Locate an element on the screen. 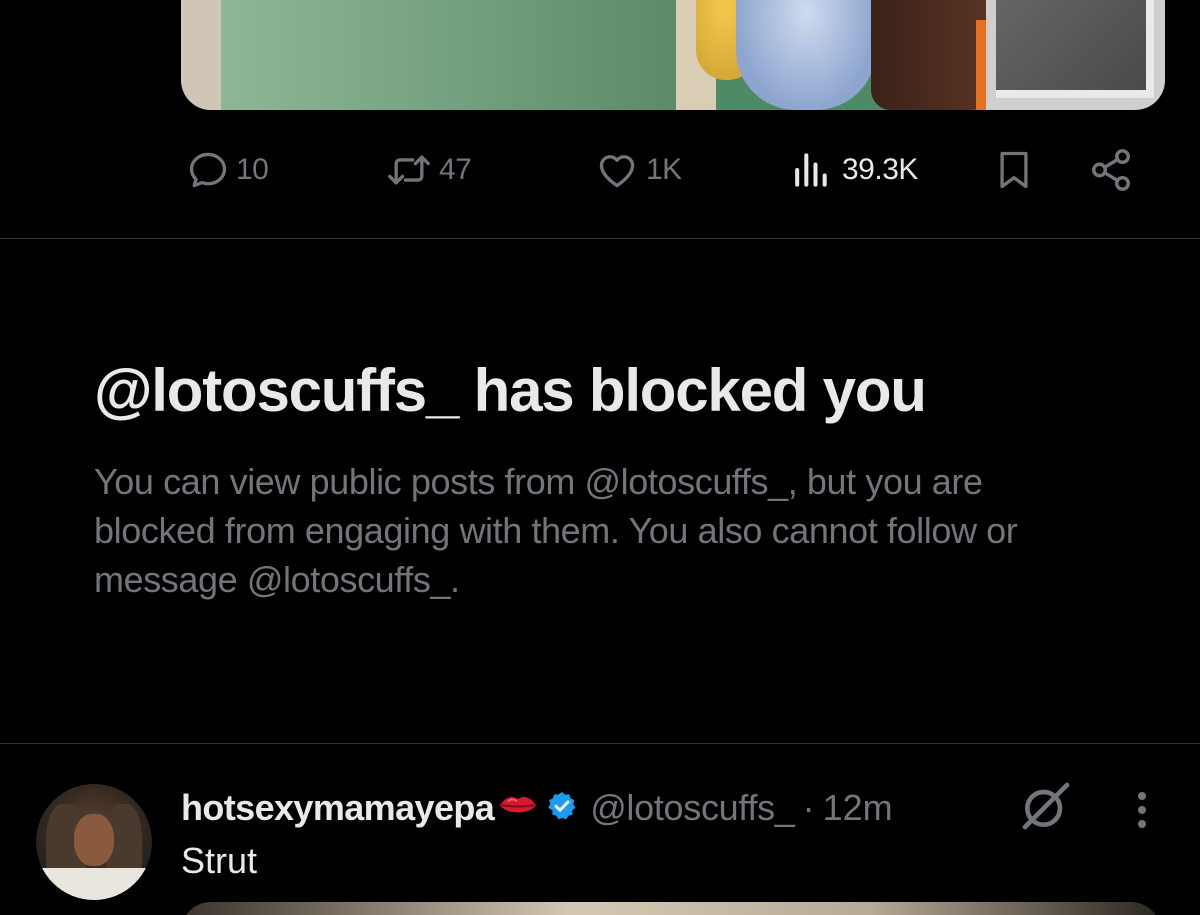 The height and width of the screenshot is (915, 1200). lips-emoji is located at coordinates (518, 808).